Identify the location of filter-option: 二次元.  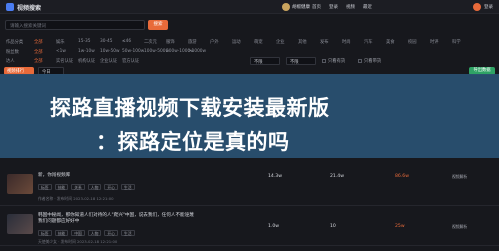
(155, 42).